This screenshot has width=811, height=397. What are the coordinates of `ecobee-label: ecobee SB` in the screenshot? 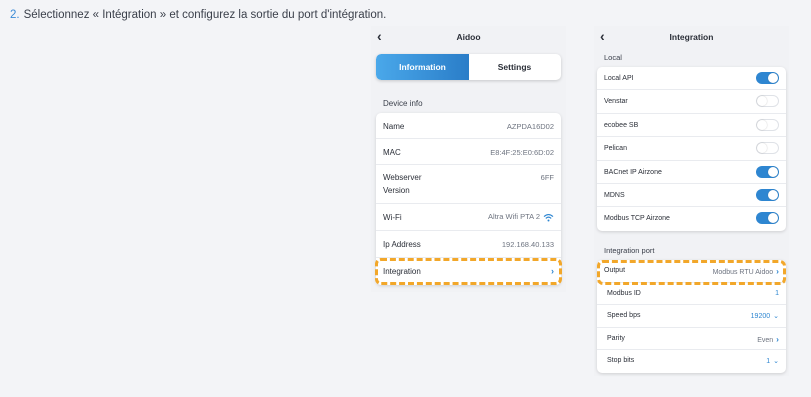 It's located at (621, 125).